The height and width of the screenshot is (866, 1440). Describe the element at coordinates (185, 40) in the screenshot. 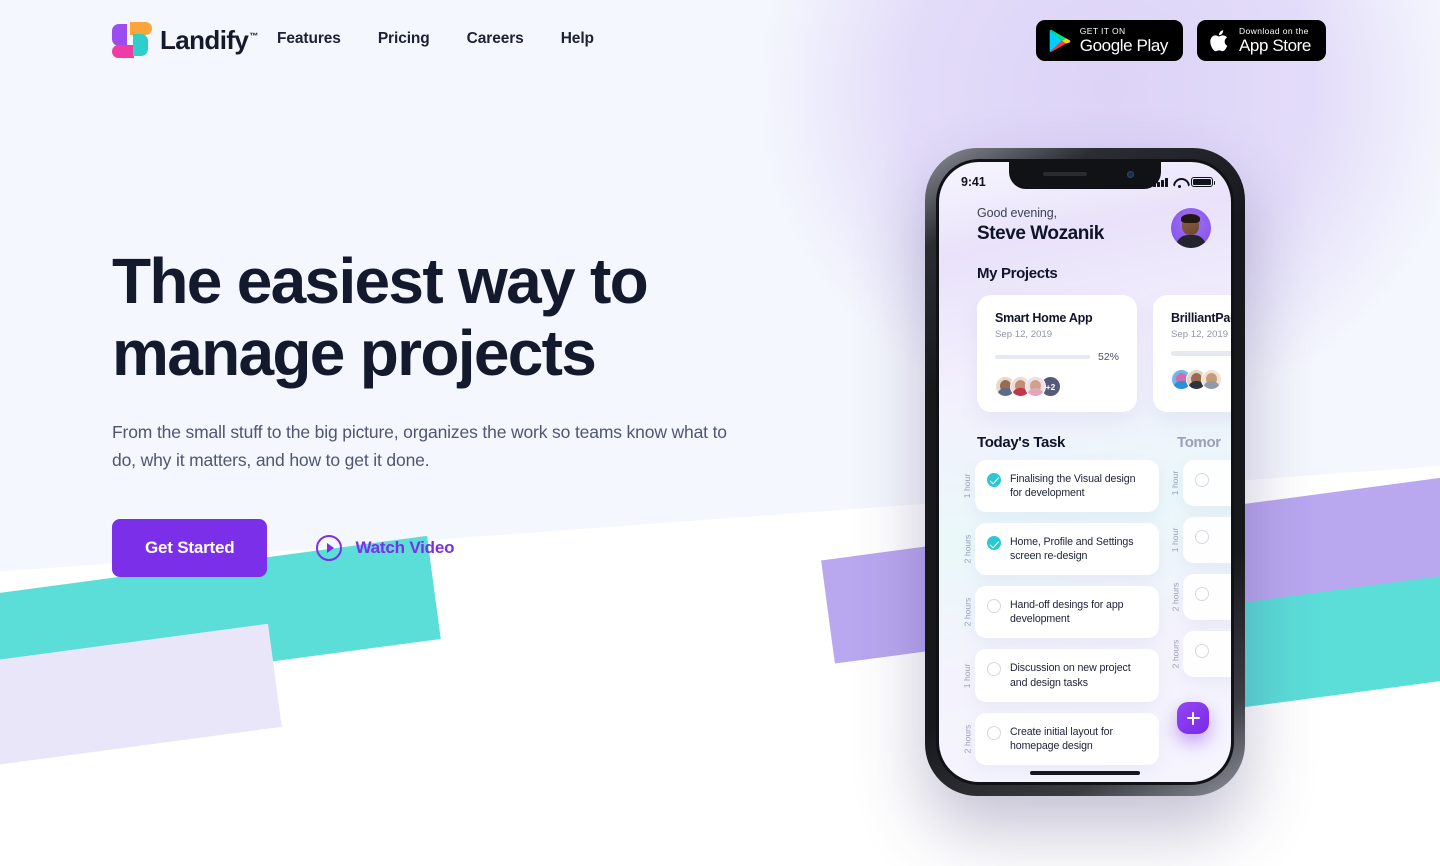

I see `brand-logo: Landify™` at that location.